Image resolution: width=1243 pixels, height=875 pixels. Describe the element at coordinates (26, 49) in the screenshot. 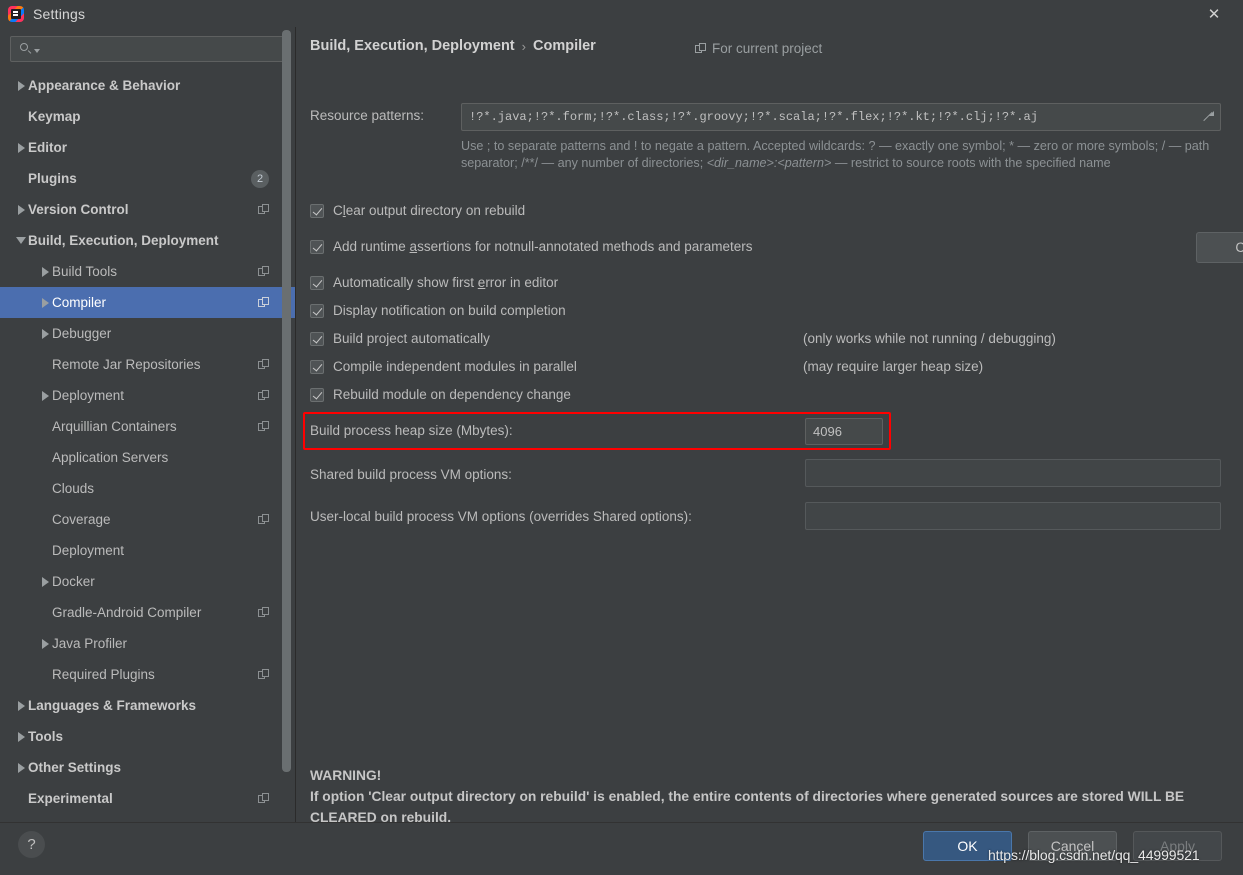

I see `search-icon` at that location.